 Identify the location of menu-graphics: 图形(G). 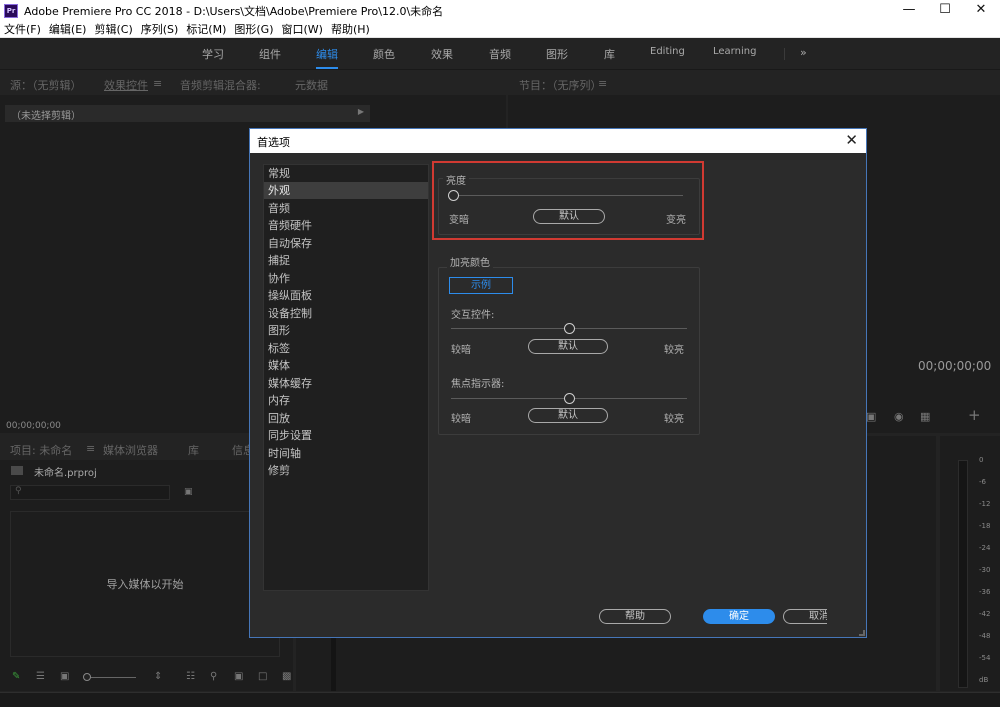
(253, 29).